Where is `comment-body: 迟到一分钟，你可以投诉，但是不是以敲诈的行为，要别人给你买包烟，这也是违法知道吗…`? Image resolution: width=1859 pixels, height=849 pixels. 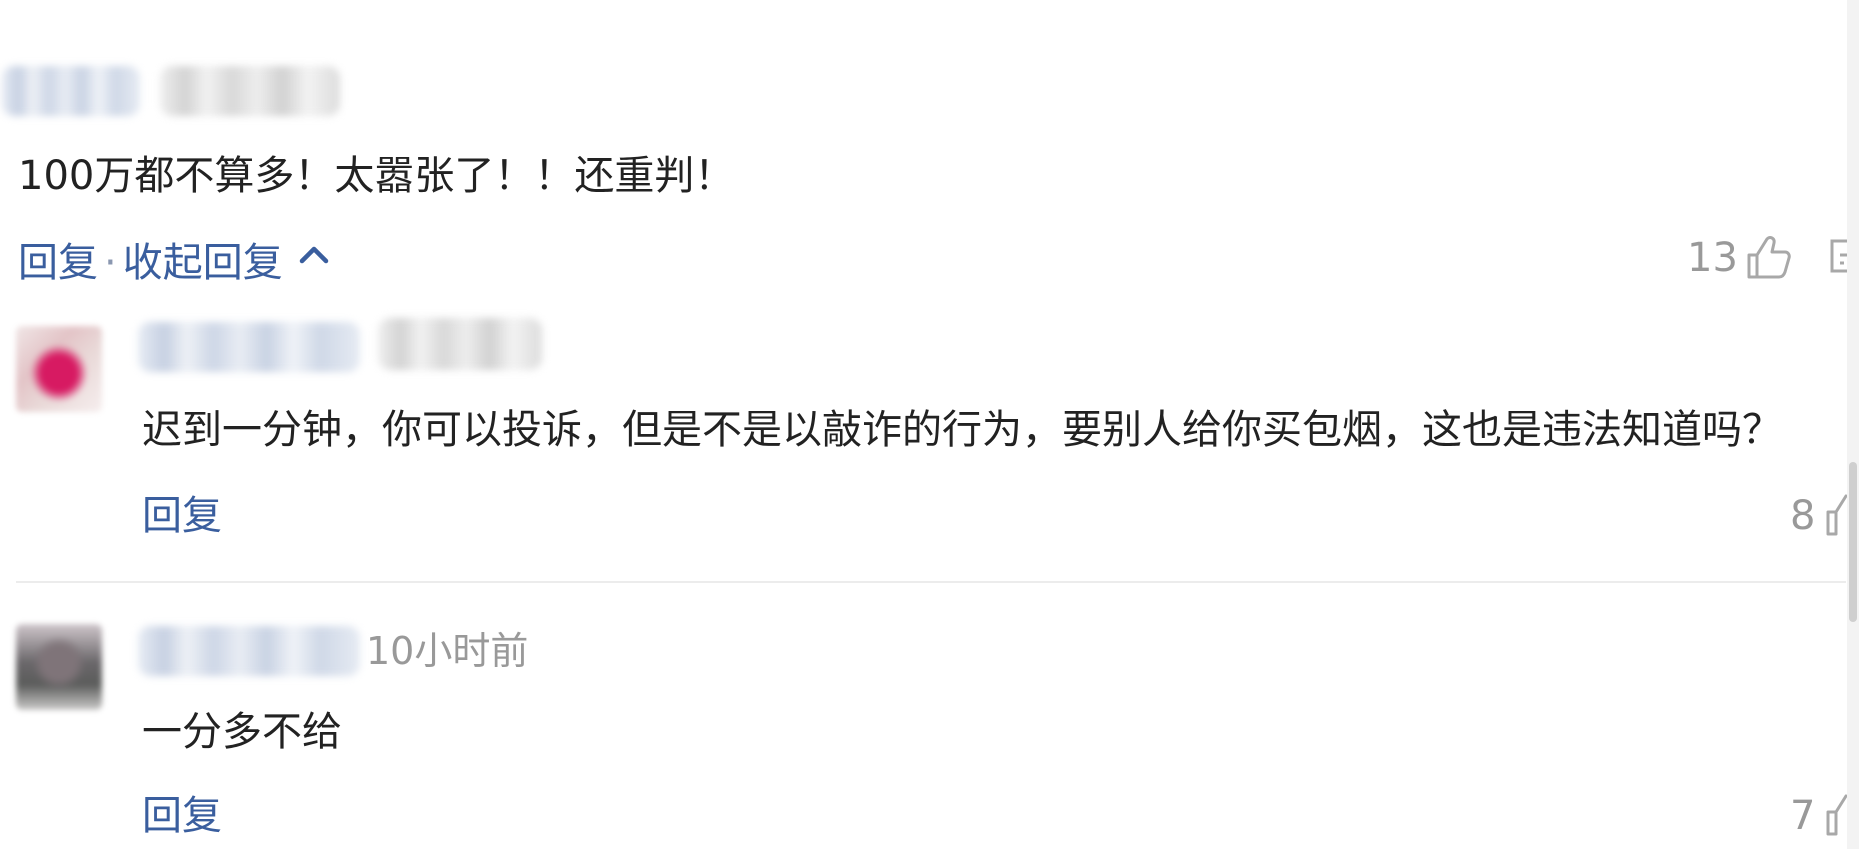
comment-body: 迟到一分钟，你可以投诉，但是不是以敲诈的行为，要别人给你买包烟，这也是违法知道吗… is located at coordinates (962, 430).